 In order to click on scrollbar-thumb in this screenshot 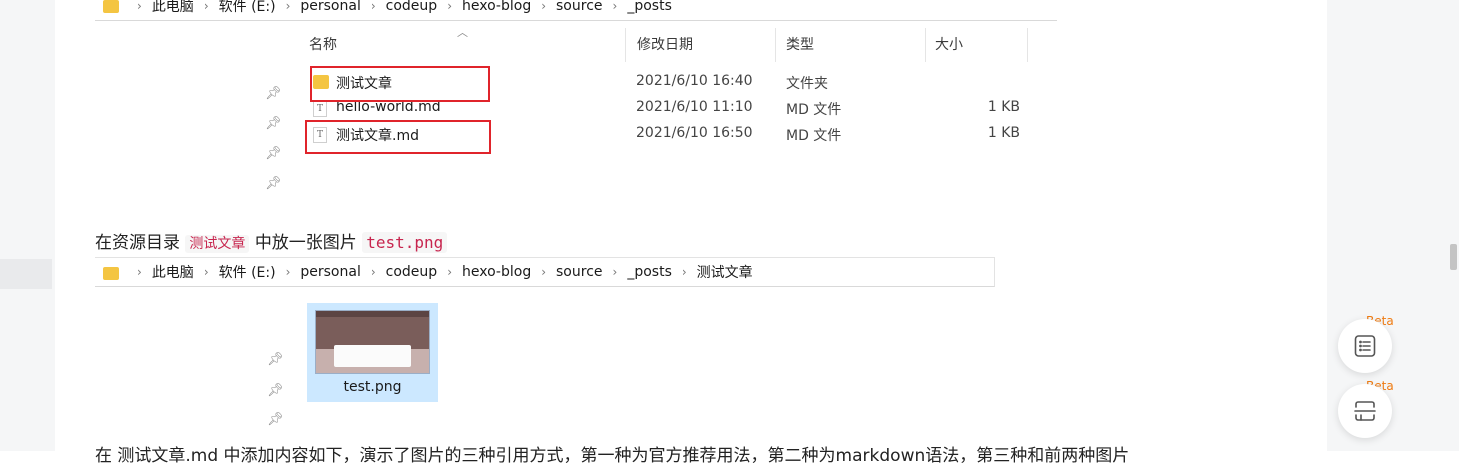, I will do `click(1453, 257)`.